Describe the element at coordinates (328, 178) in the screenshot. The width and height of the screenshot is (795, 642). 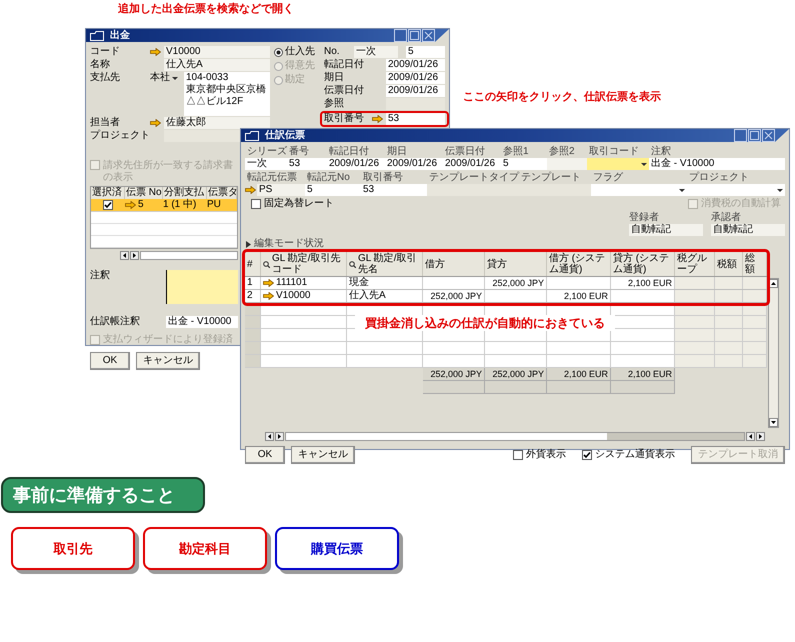
I see `field-label: 転記元No` at that location.